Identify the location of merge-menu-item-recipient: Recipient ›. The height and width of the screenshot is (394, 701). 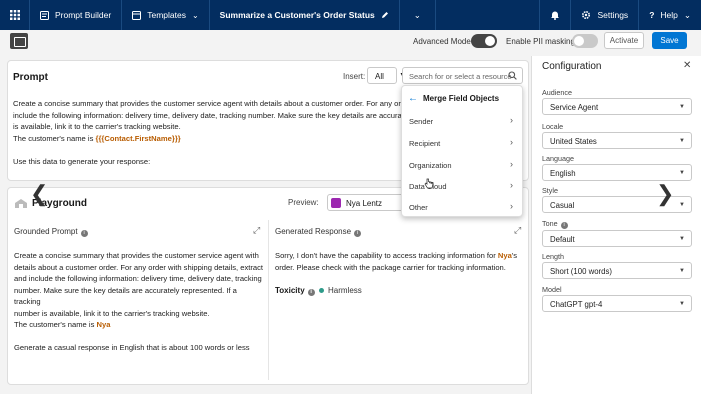
(462, 143).